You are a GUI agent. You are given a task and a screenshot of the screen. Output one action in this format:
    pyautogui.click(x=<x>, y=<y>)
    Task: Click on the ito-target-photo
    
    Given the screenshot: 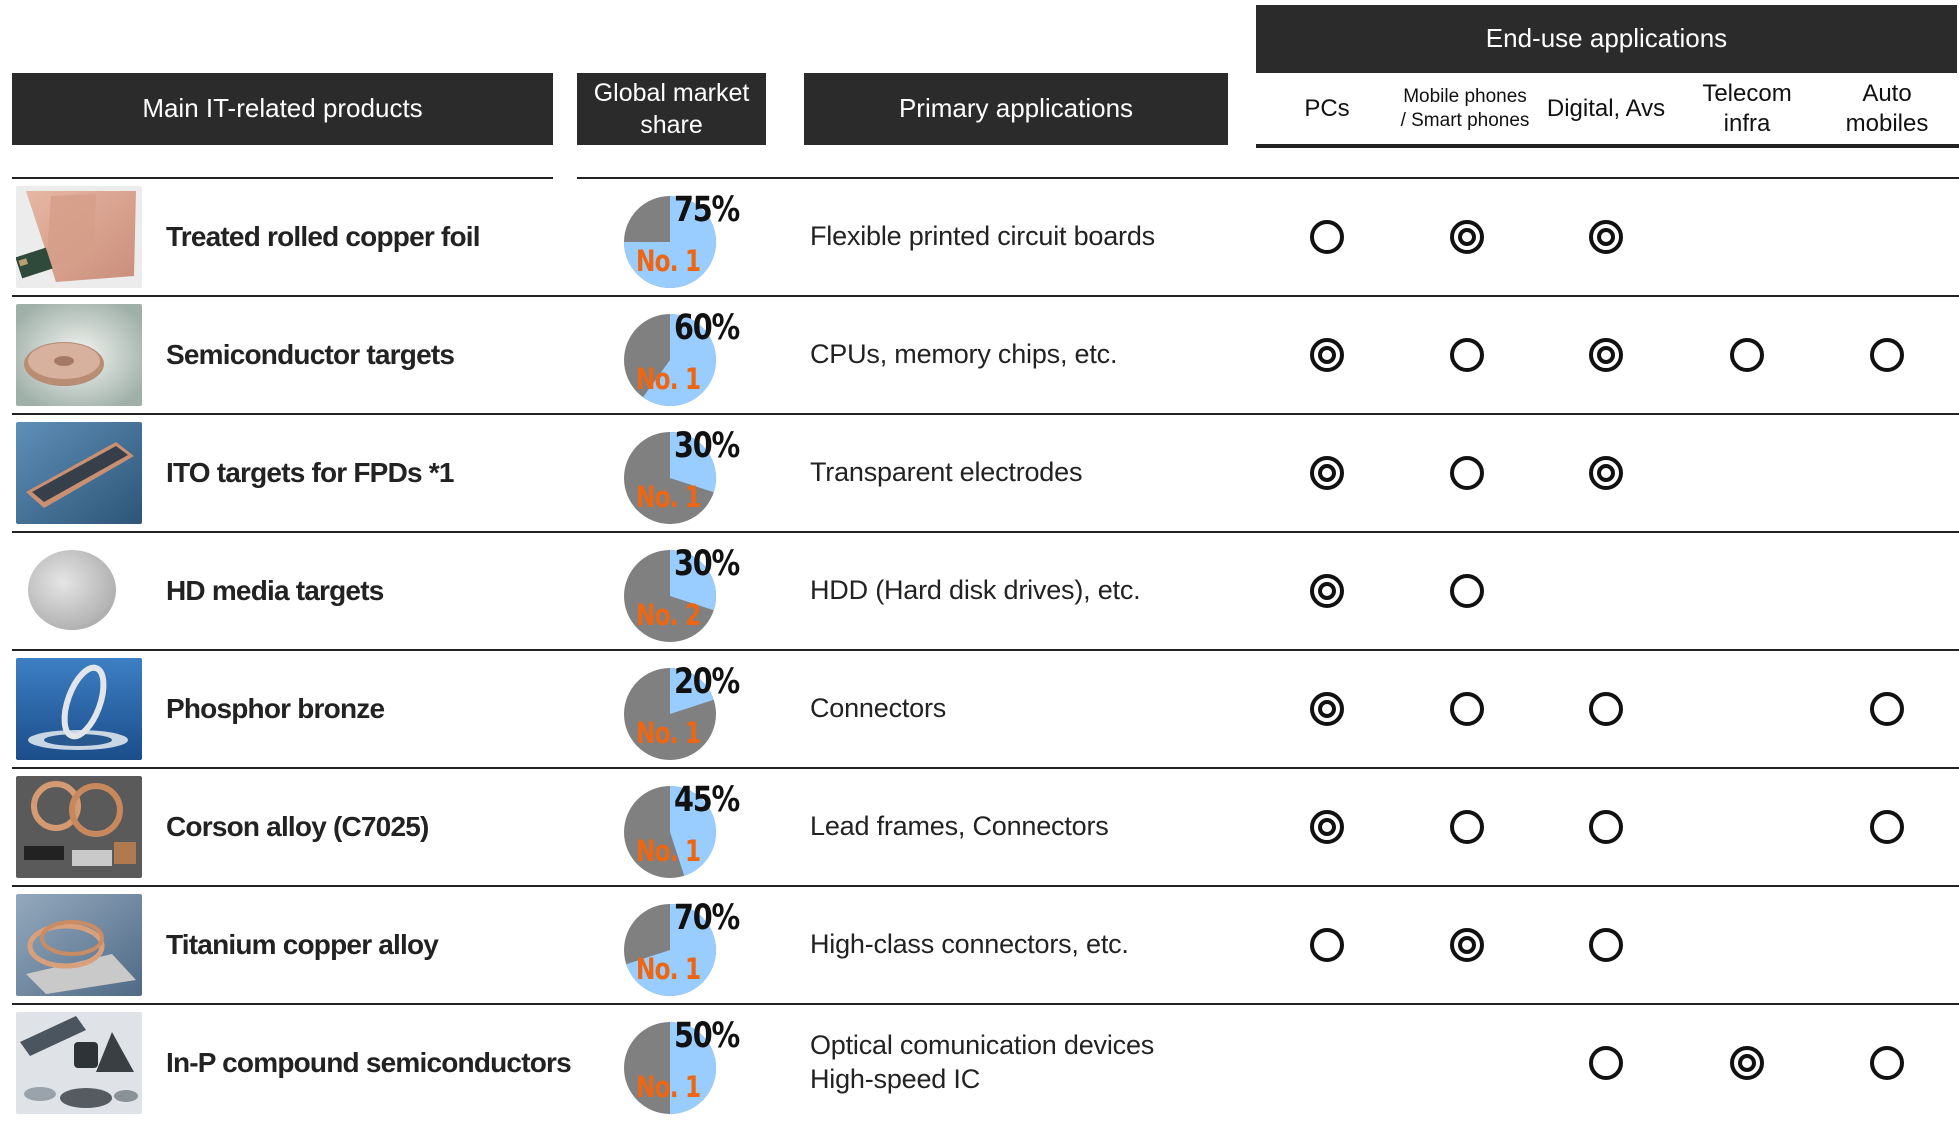 What is the action you would take?
    pyautogui.click(x=79, y=473)
    